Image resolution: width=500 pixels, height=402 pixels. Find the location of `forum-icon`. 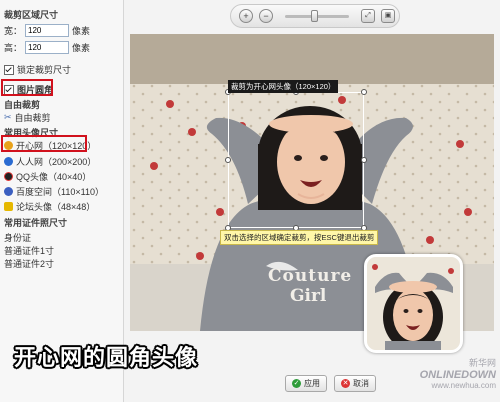

forum-icon is located at coordinates (8, 206).